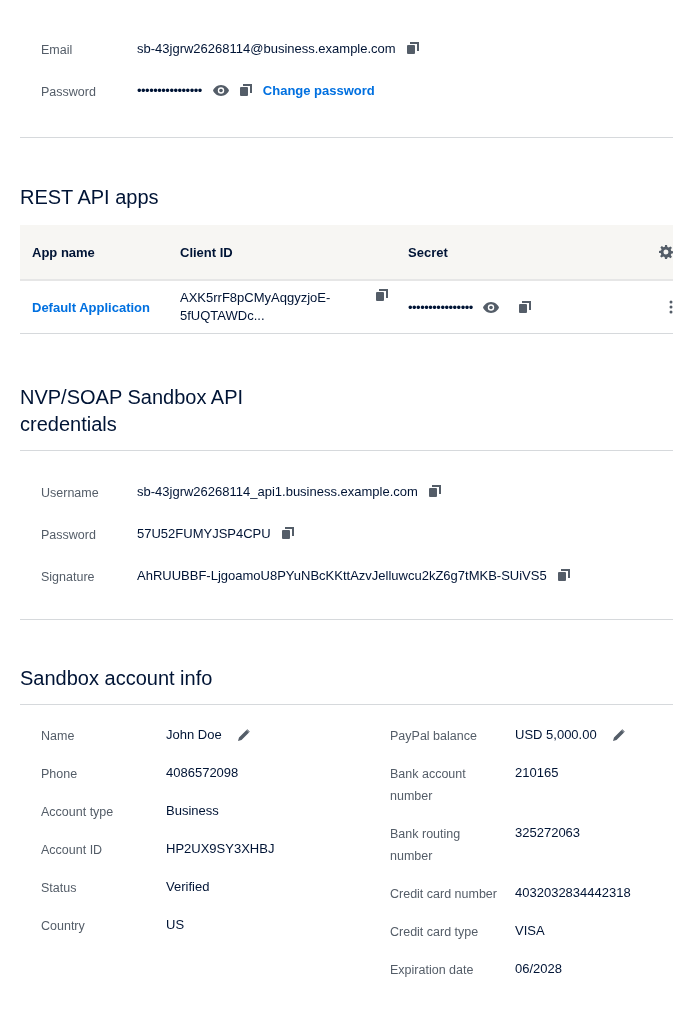 Image resolution: width=673 pixels, height=1027 pixels. What do you see at coordinates (63, 926) in the screenshot?
I see `field-label: Country` at bounding box center [63, 926].